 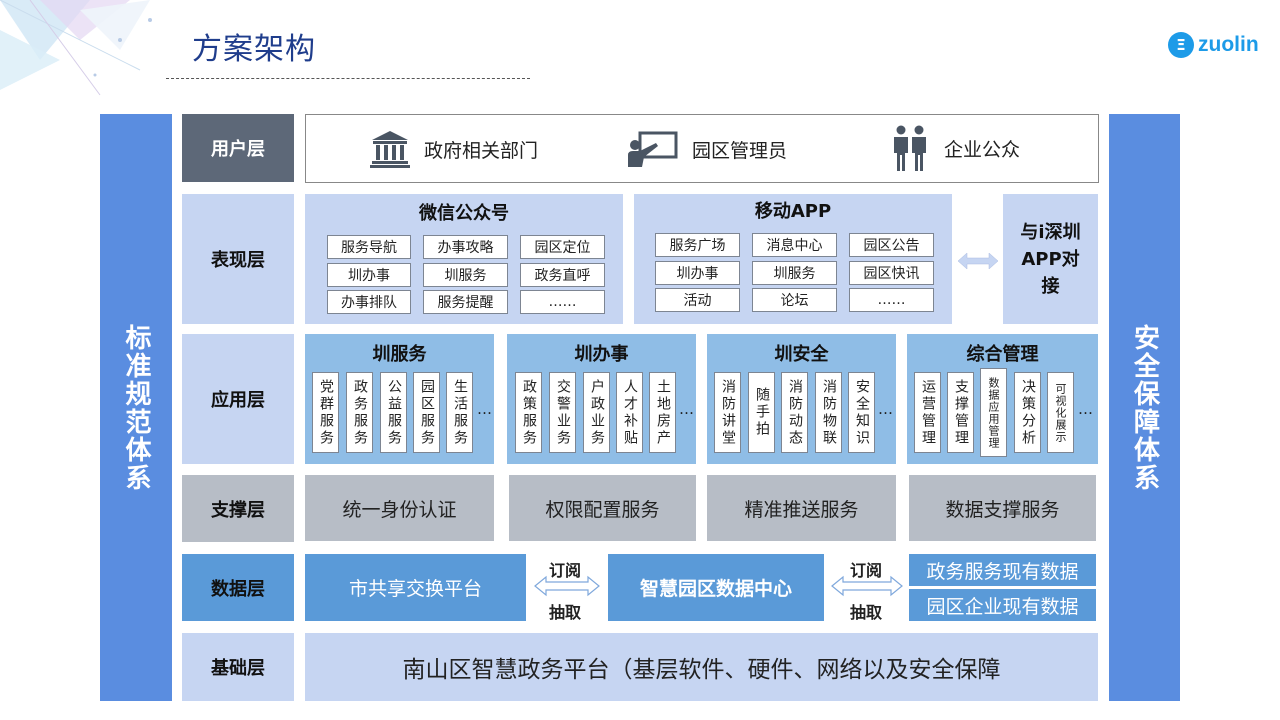 I want to click on support-service: 统一身份认证, so click(x=399, y=508).